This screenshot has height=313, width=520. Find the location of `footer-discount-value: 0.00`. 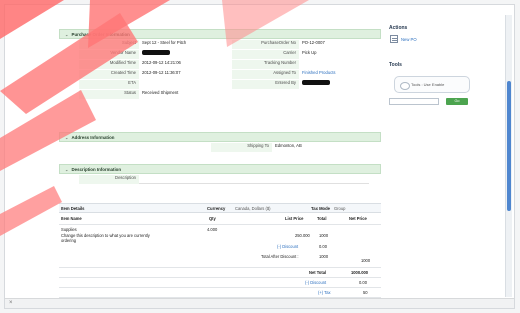

footer-discount-value: 0.00 is located at coordinates (363, 282).